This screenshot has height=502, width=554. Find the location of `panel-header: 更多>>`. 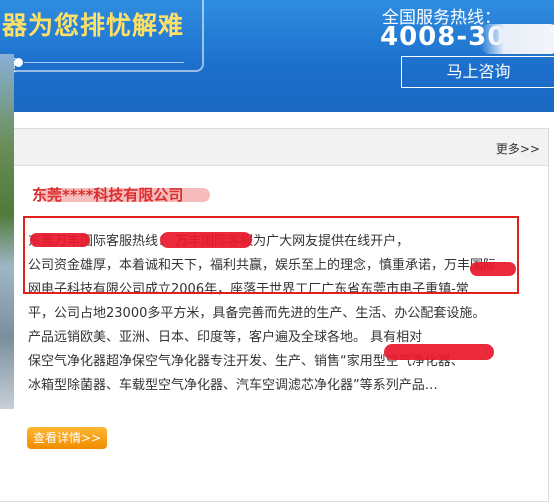

panel-header: 更多>> is located at coordinates (274, 147).